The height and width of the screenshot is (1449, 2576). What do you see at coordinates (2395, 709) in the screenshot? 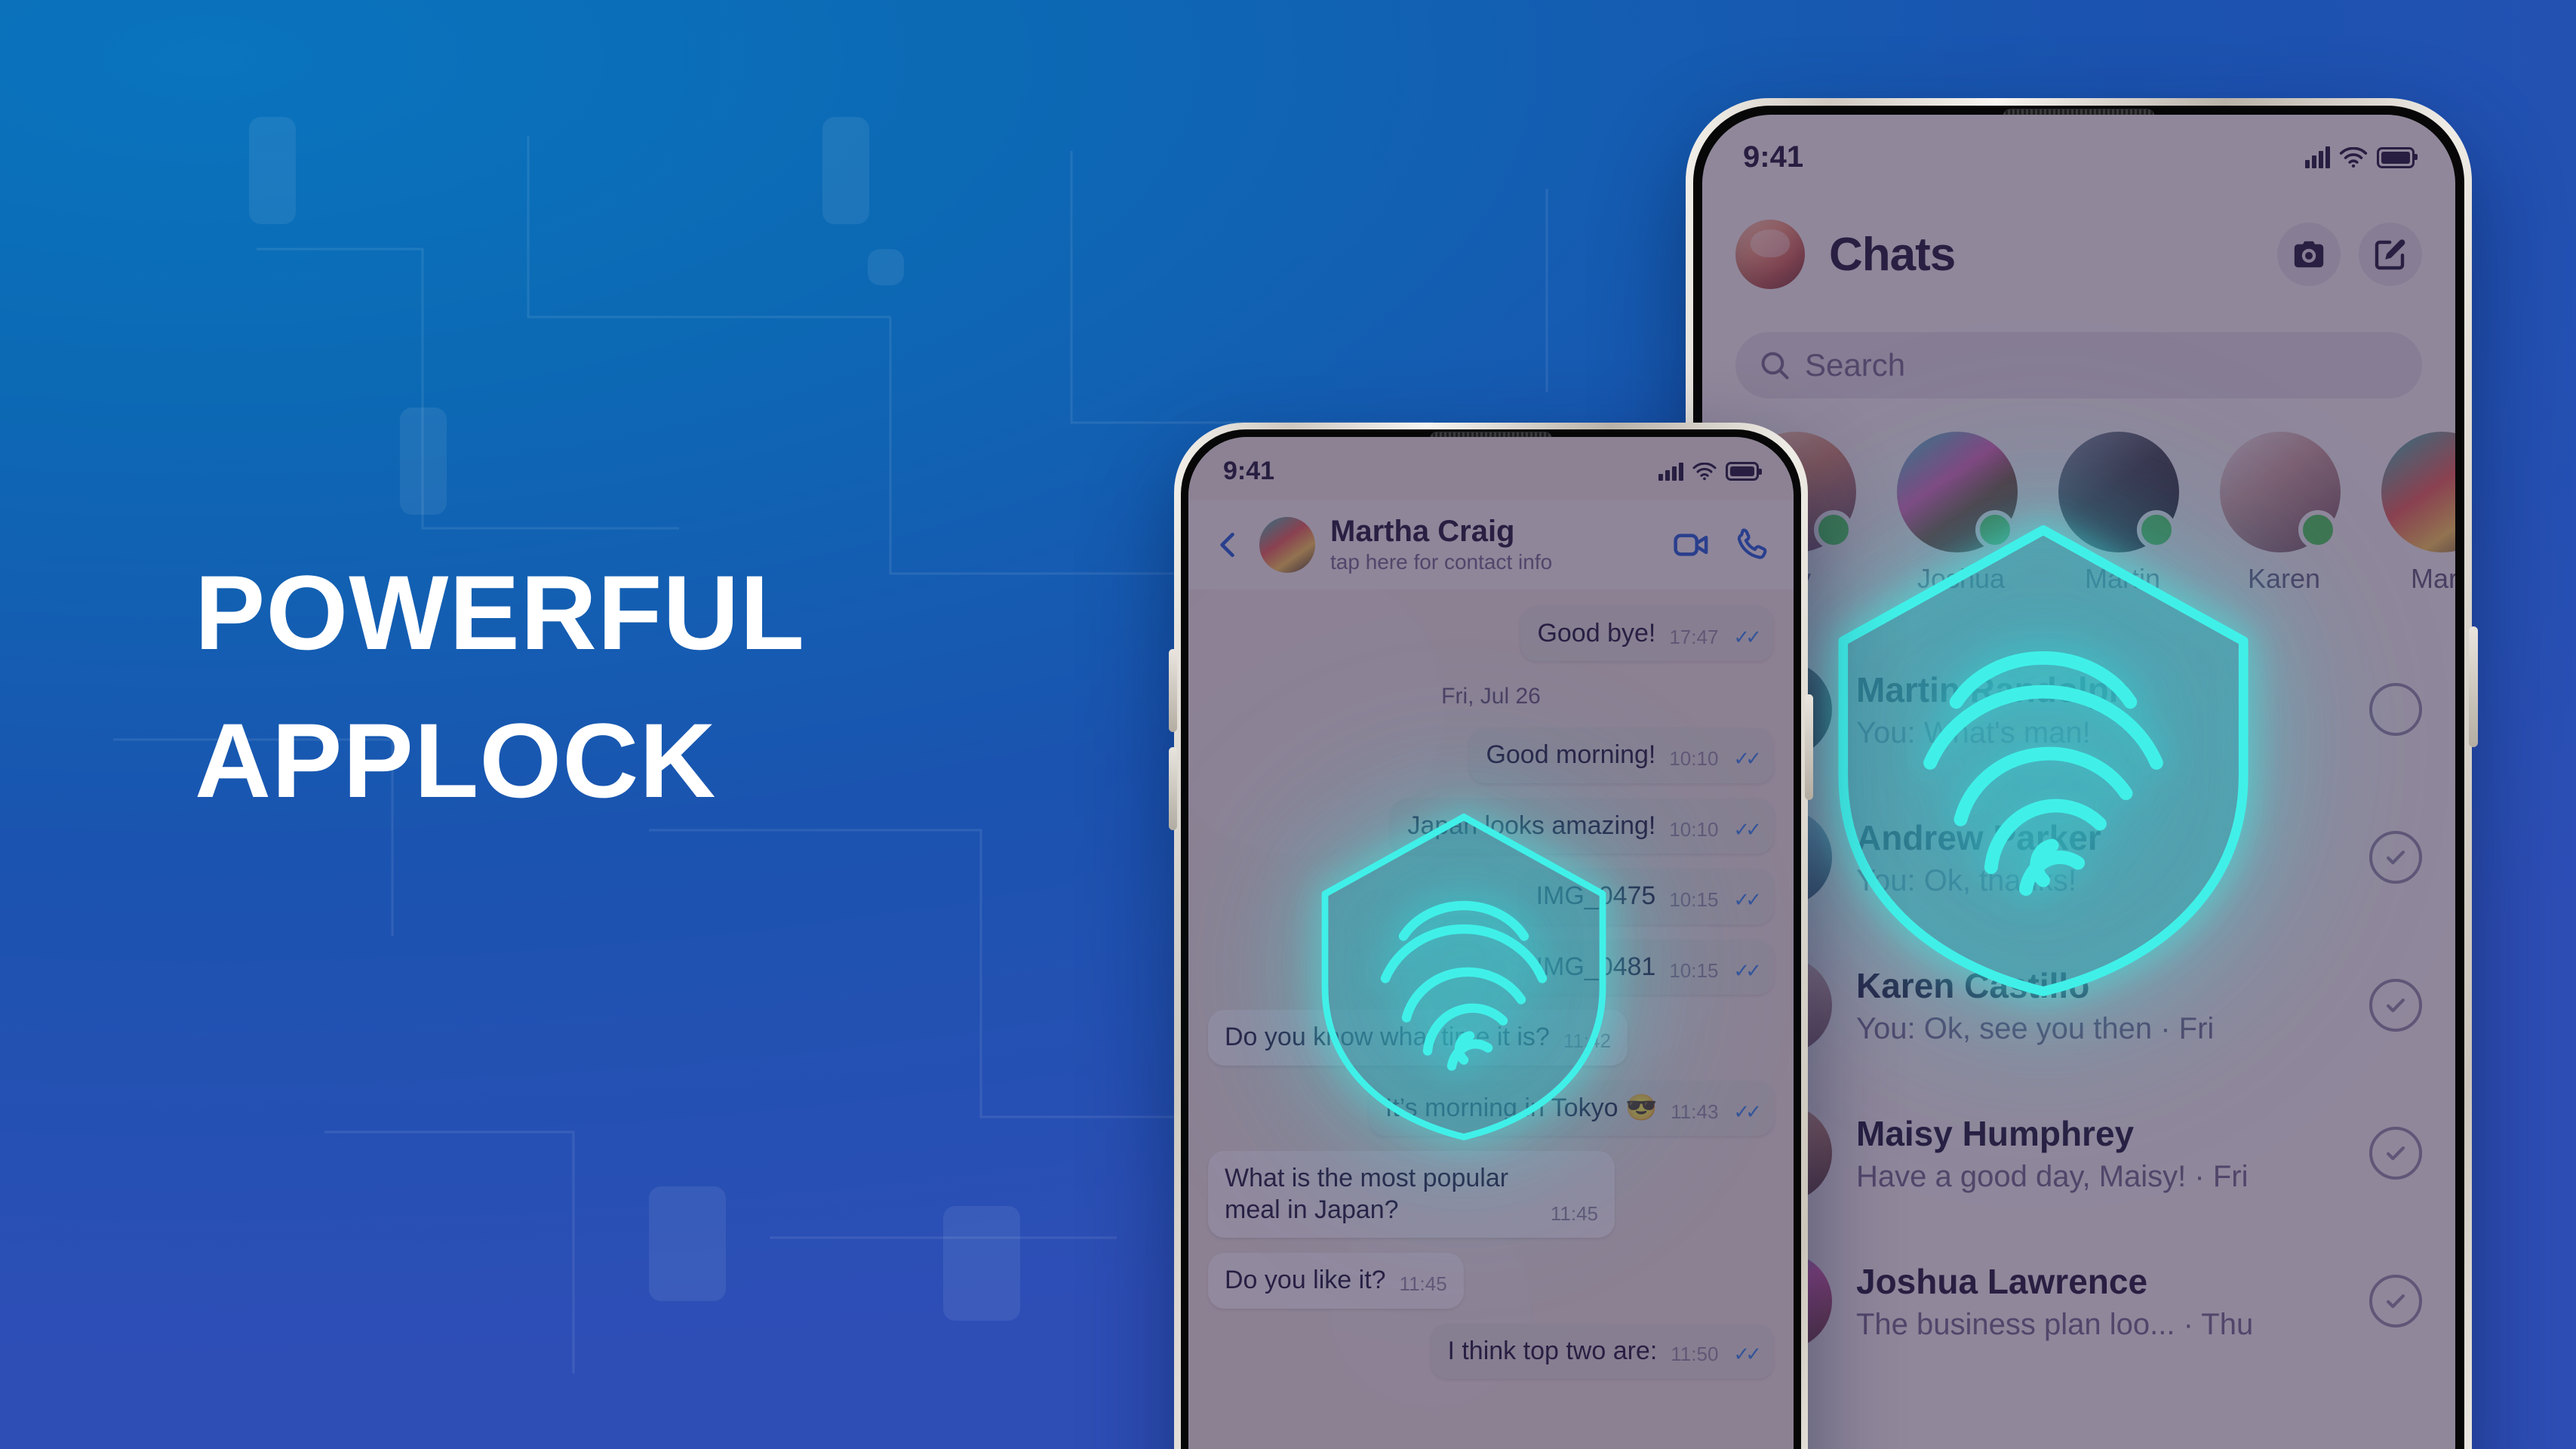
I see `sent-circle-icon` at bounding box center [2395, 709].